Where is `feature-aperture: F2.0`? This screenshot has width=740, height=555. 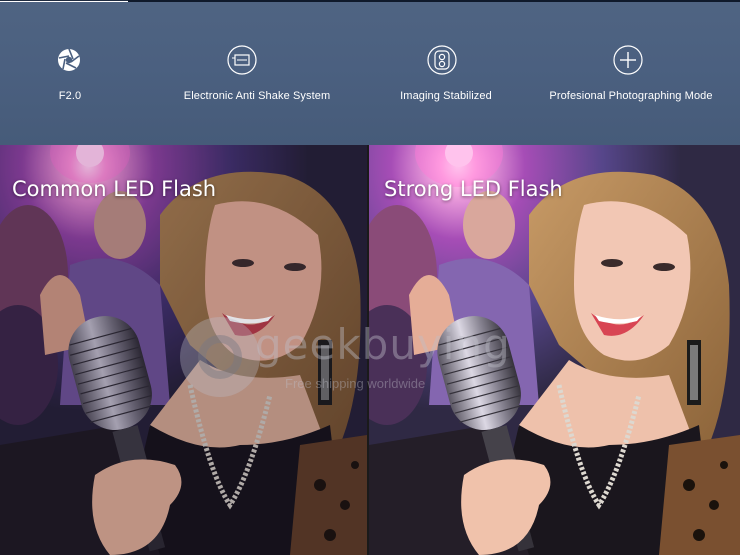
feature-aperture: F2.0 is located at coordinates (70, 73).